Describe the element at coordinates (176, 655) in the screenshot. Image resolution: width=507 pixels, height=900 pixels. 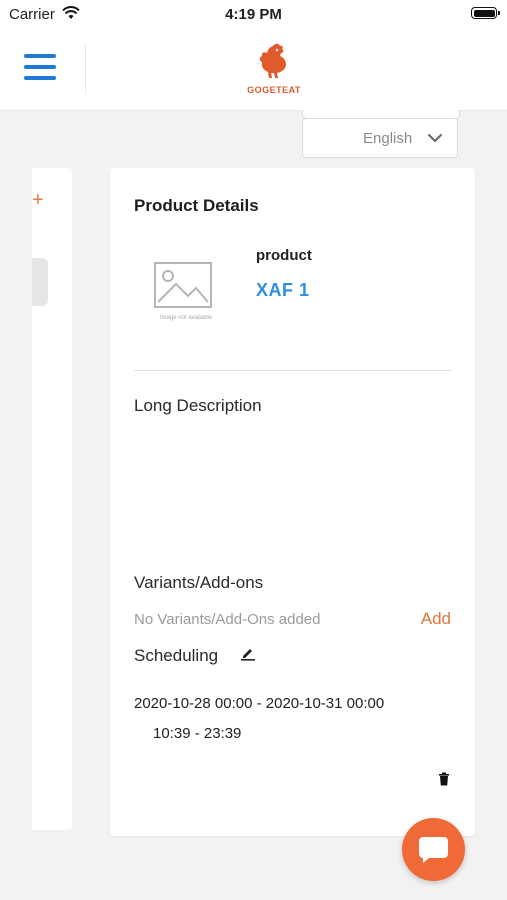
I see `scheduling-label: Scheduling` at that location.